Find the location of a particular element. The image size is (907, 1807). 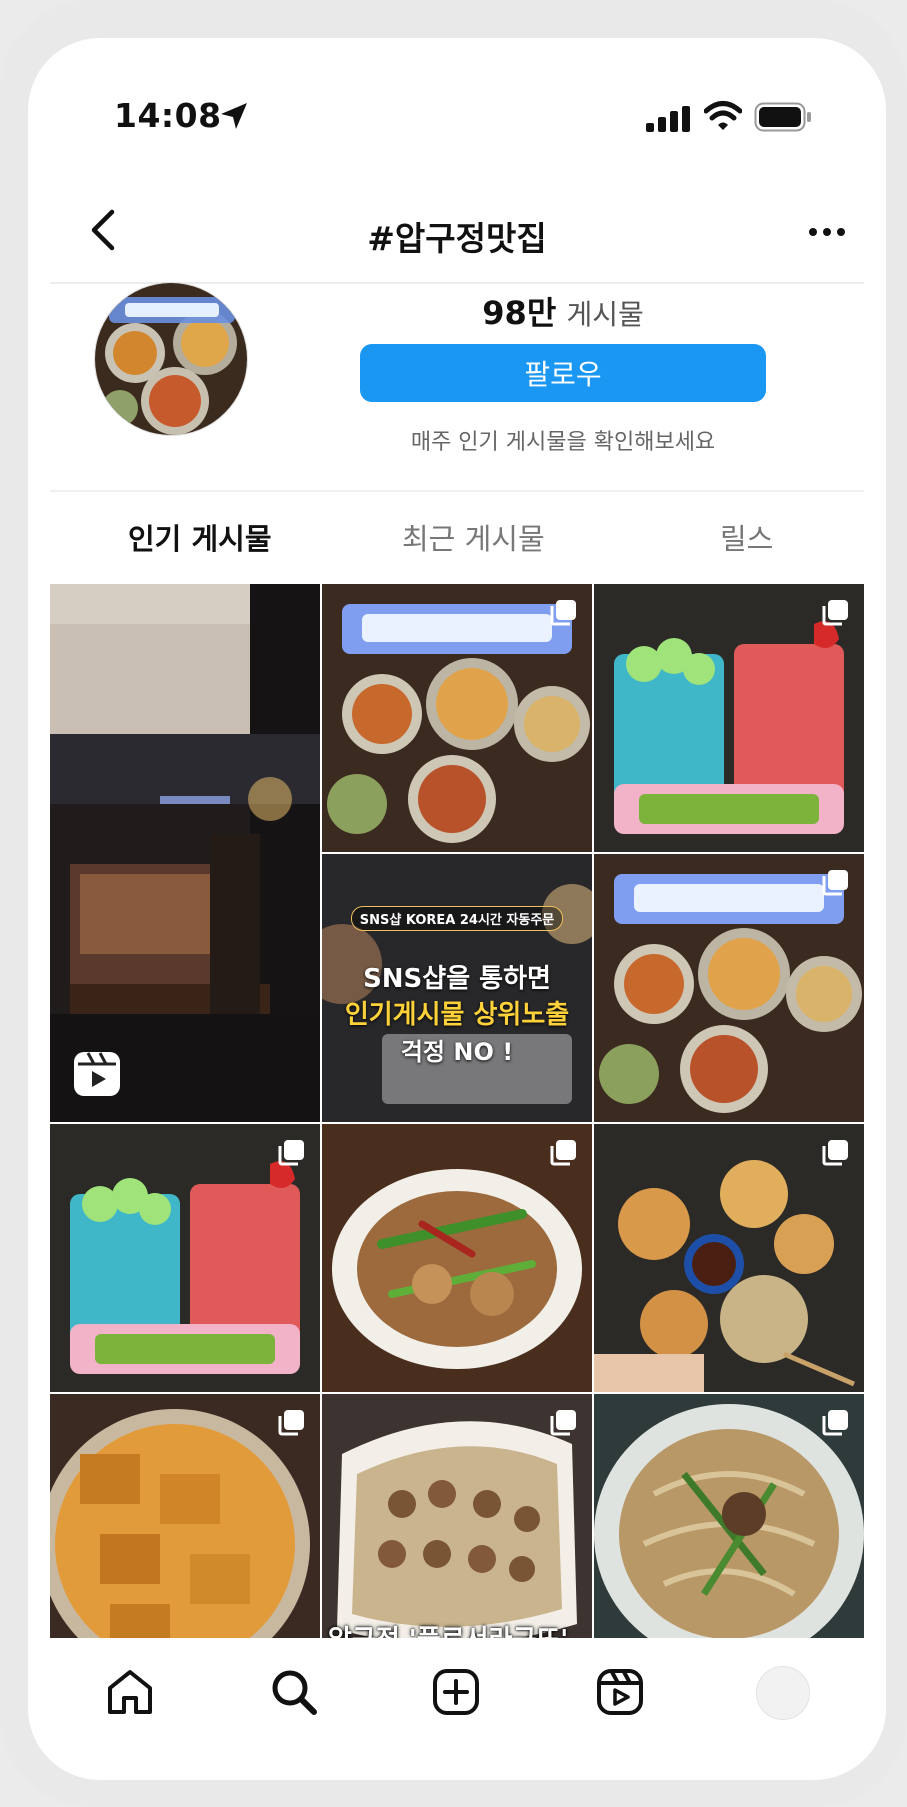

follow-button: 팔로우 is located at coordinates (563, 373).